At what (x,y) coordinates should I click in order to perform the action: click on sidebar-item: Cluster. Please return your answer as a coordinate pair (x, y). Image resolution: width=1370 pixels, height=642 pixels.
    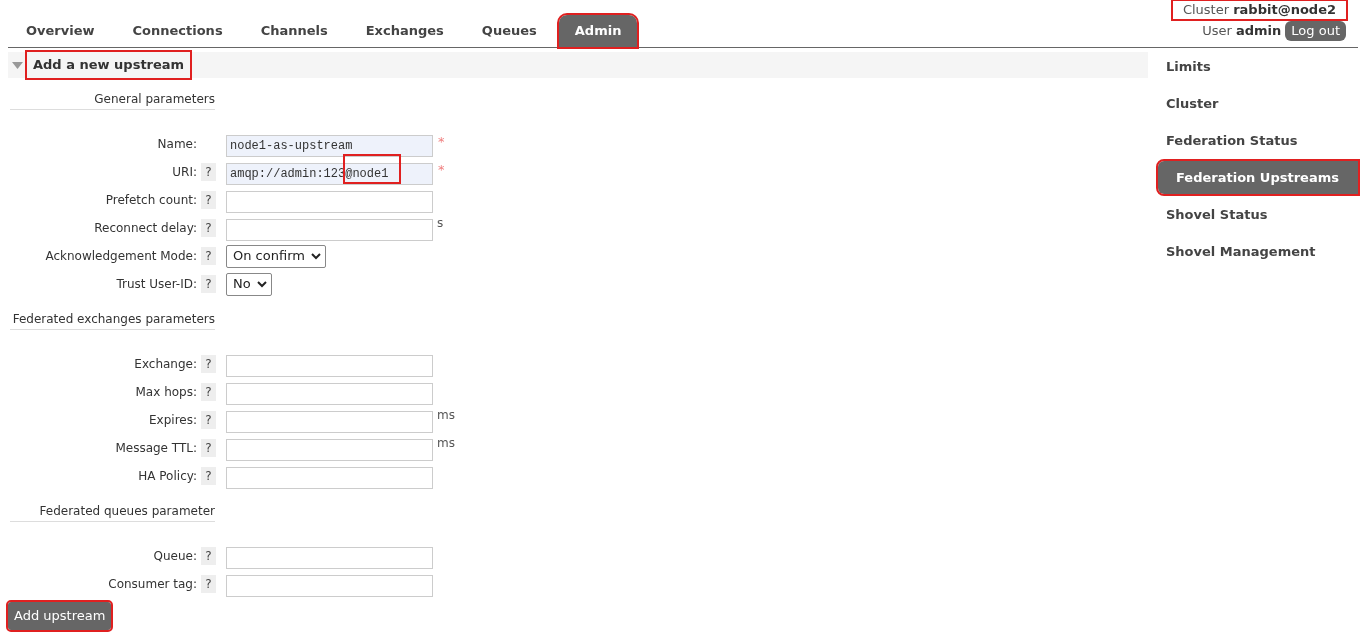
    Looking at the image, I should click on (1253, 103).